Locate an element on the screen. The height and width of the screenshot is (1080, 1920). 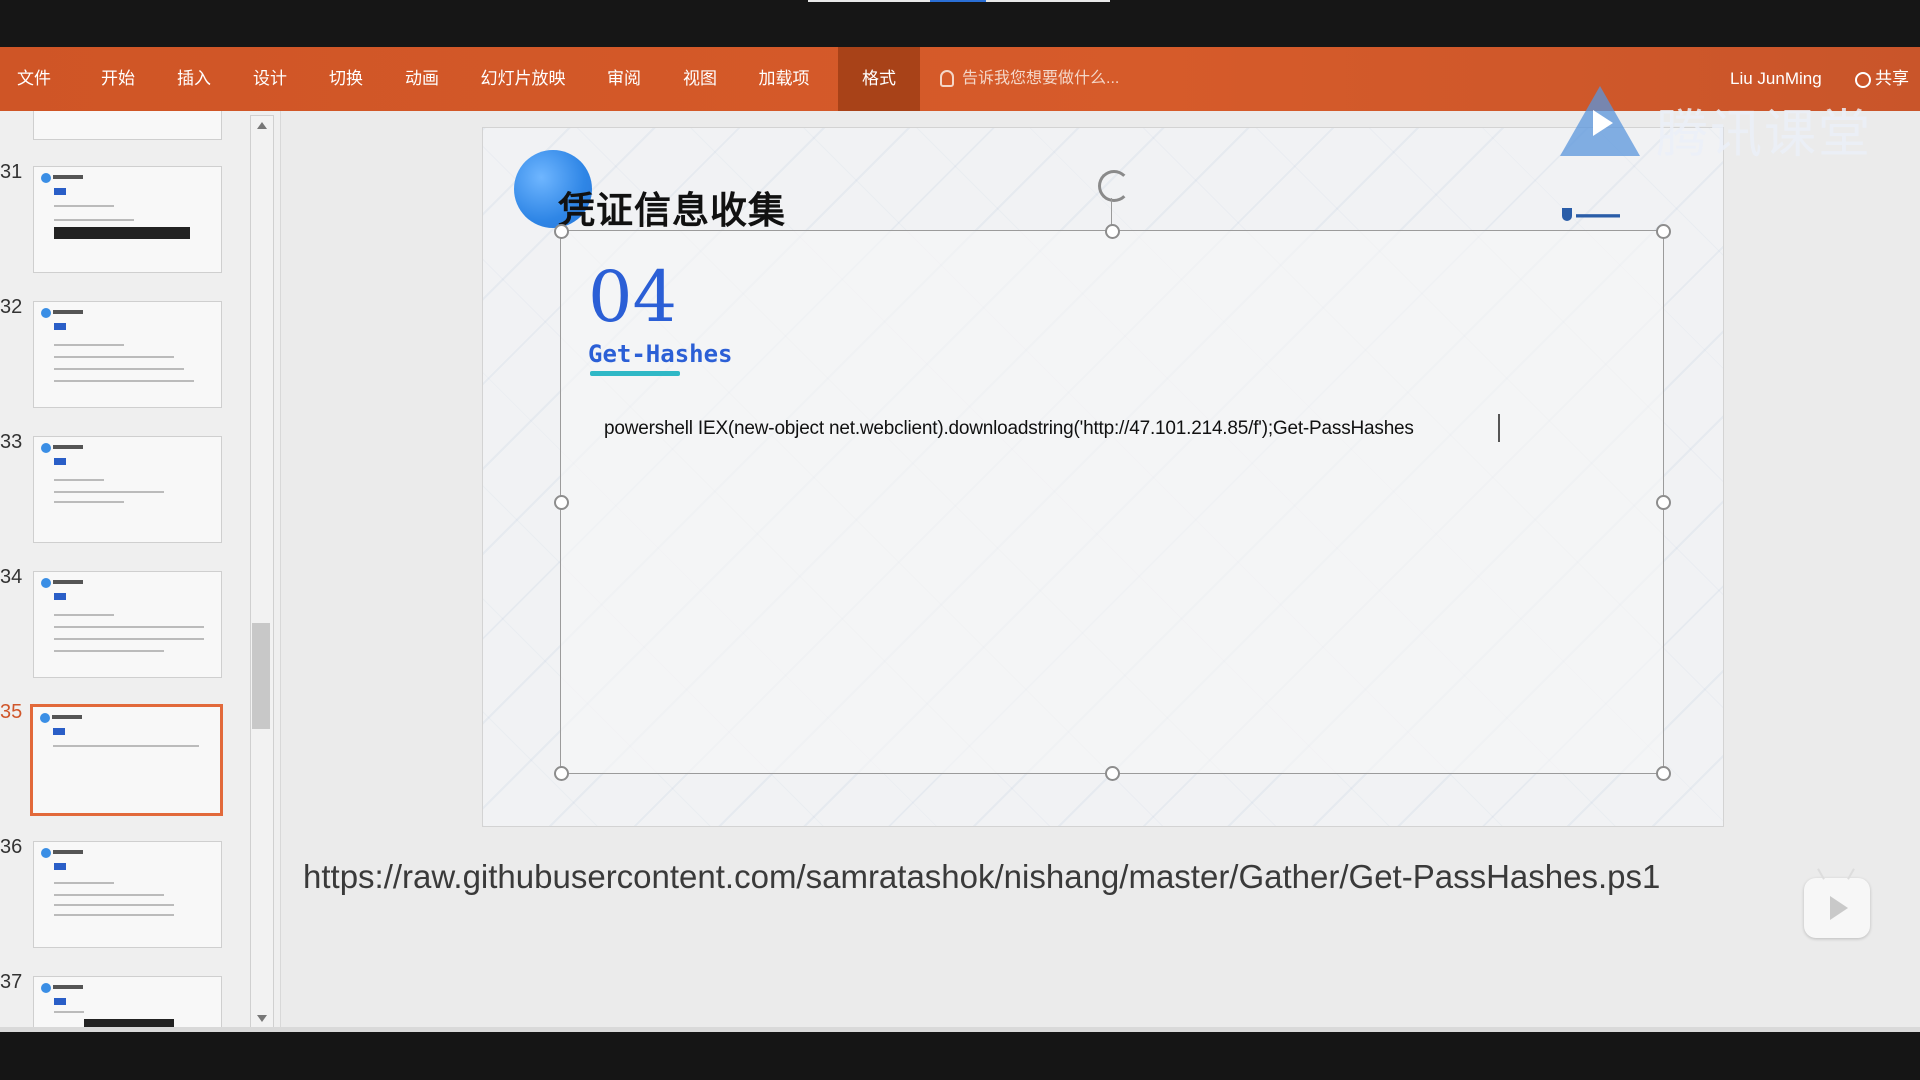
video-play-button is located at coordinates (1837, 903).